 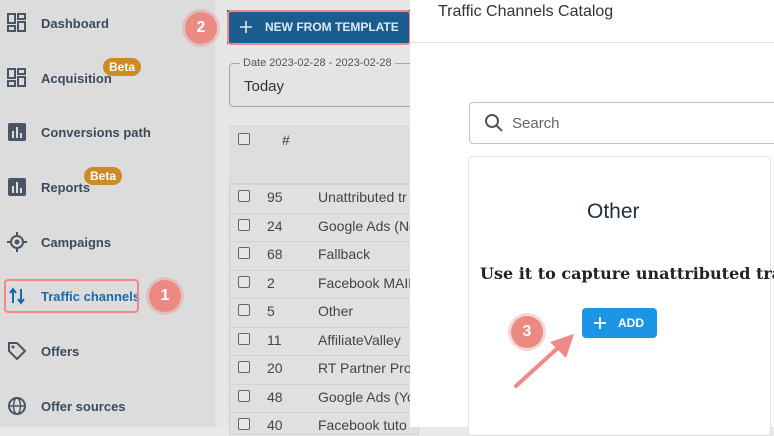 What do you see at coordinates (367, 226) in the screenshot?
I see `row-name: Google Ads (No` at bounding box center [367, 226].